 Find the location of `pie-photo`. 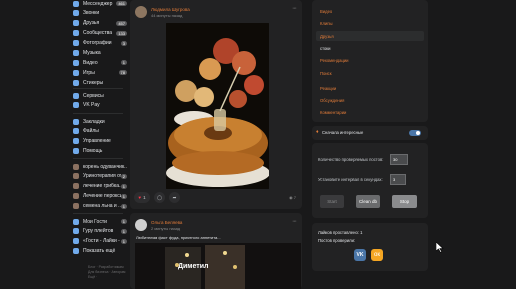

pie-photo is located at coordinates (217, 106).